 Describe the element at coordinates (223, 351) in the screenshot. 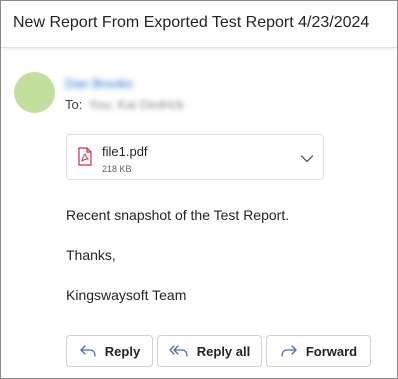

I see `reply-all-label: Reply all` at that location.